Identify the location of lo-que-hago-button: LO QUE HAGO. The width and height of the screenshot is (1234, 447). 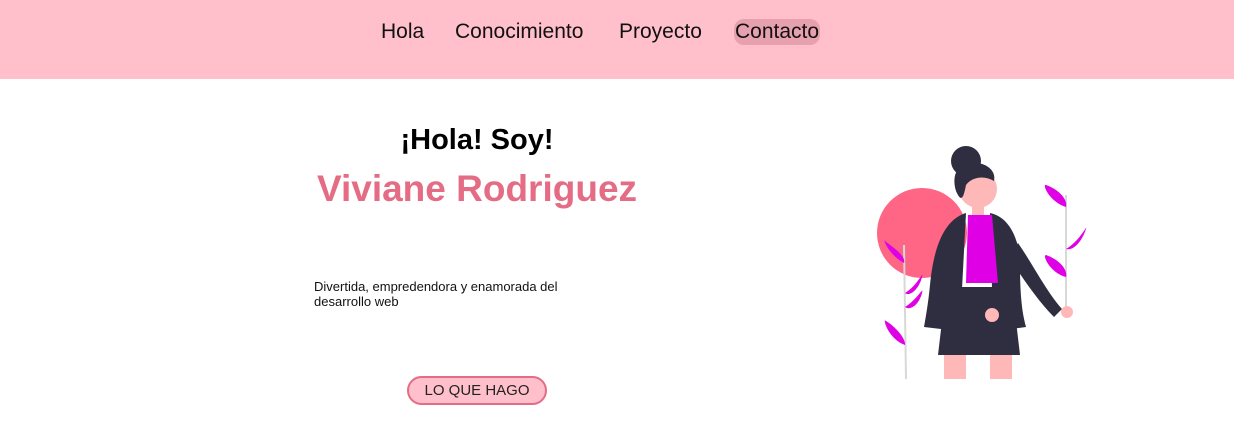
(477, 390).